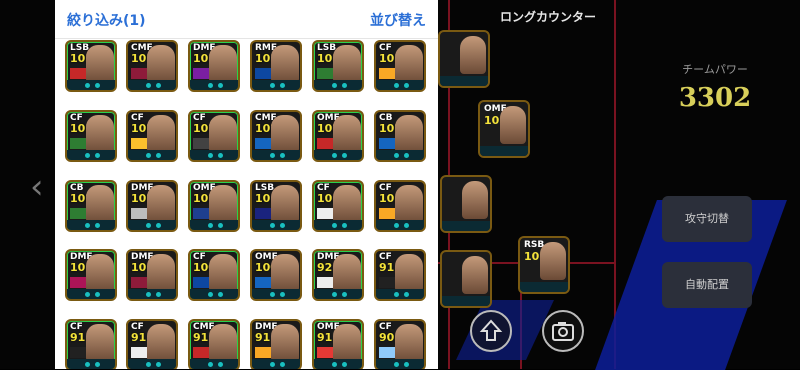  What do you see at coordinates (106, 20) in the screenshot?
I see `filter-button: 絞り込み(1)` at bounding box center [106, 20].